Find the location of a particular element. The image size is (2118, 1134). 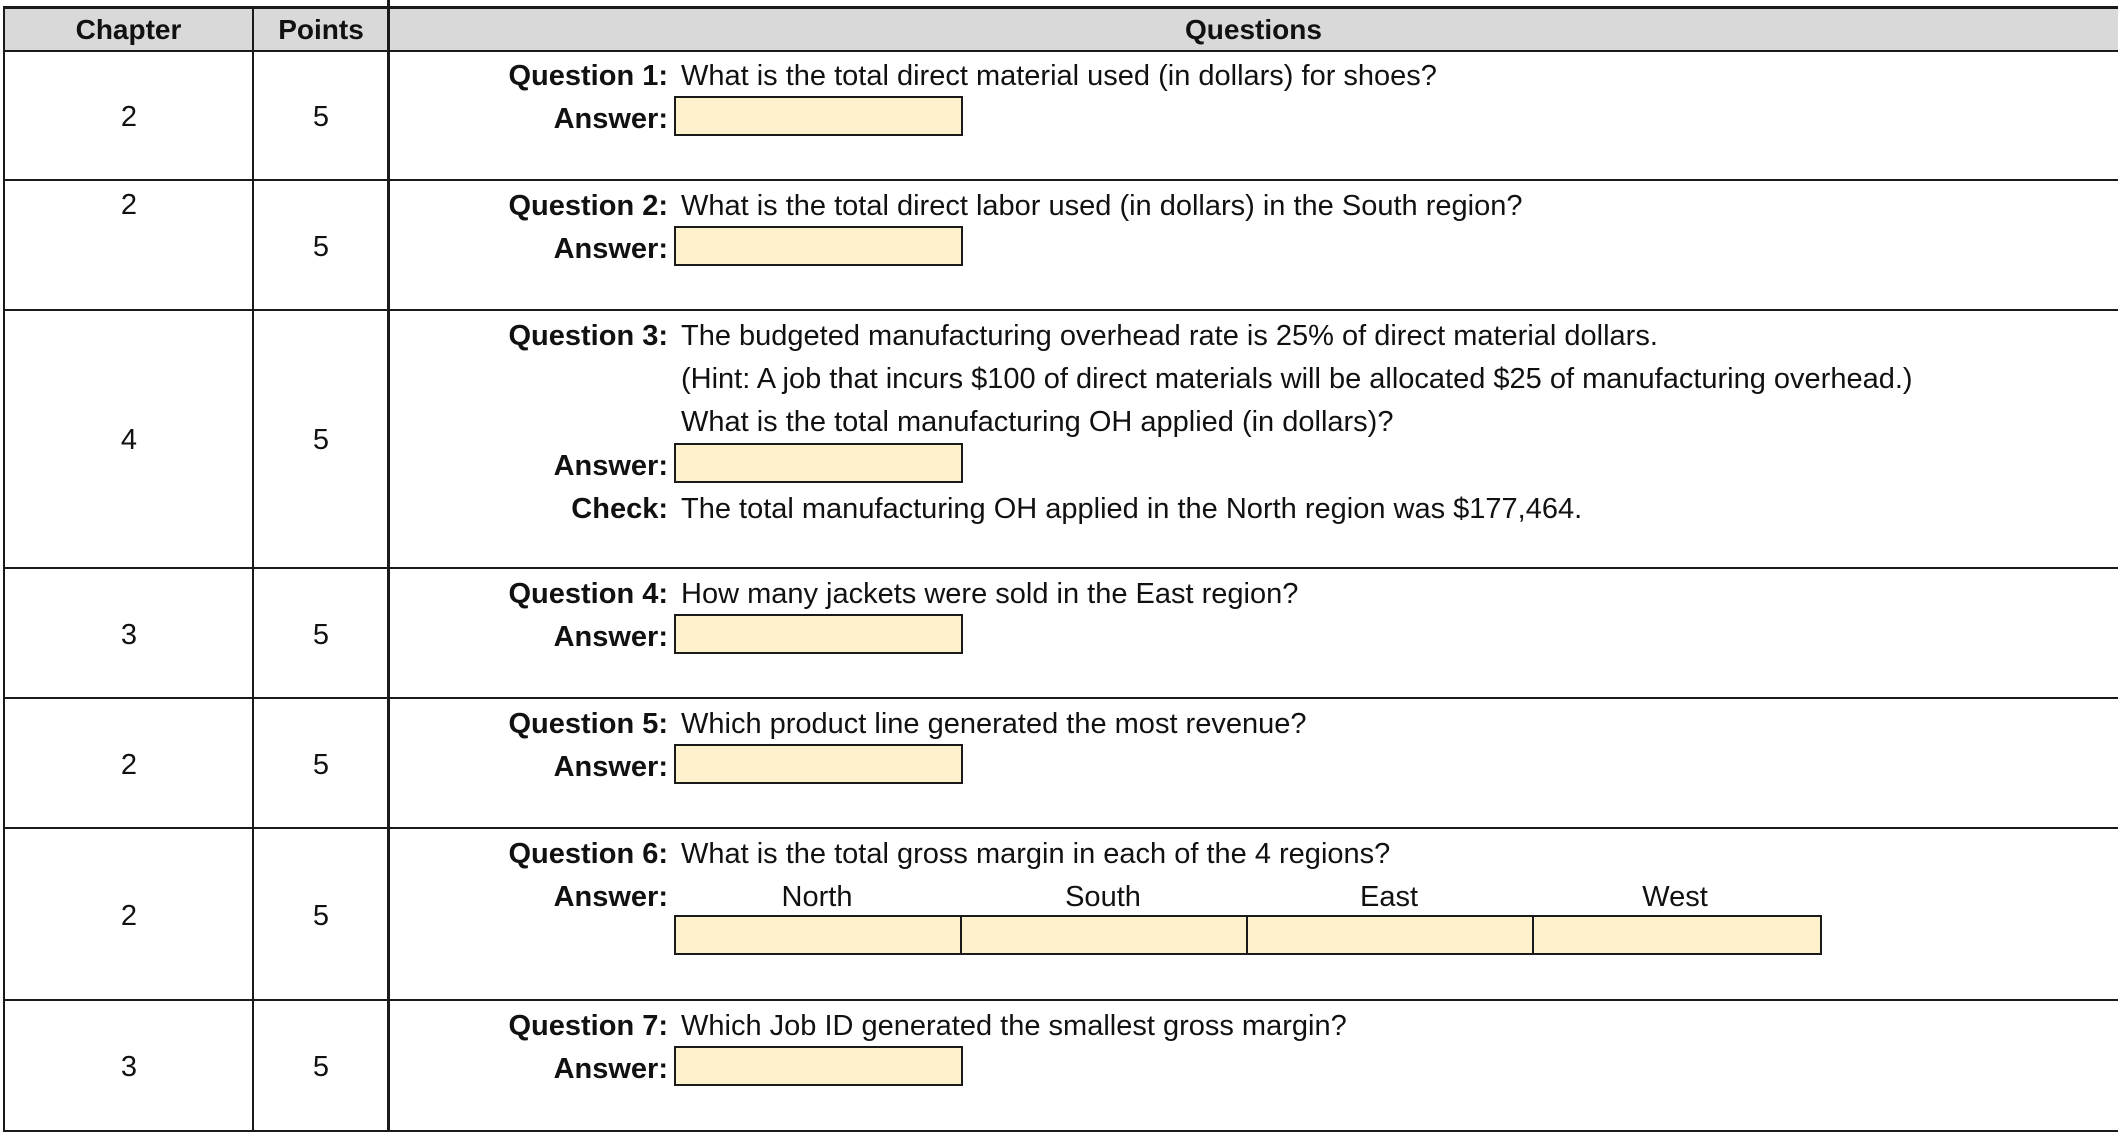

question-label-q6: Question 6: is located at coordinates (588, 854).